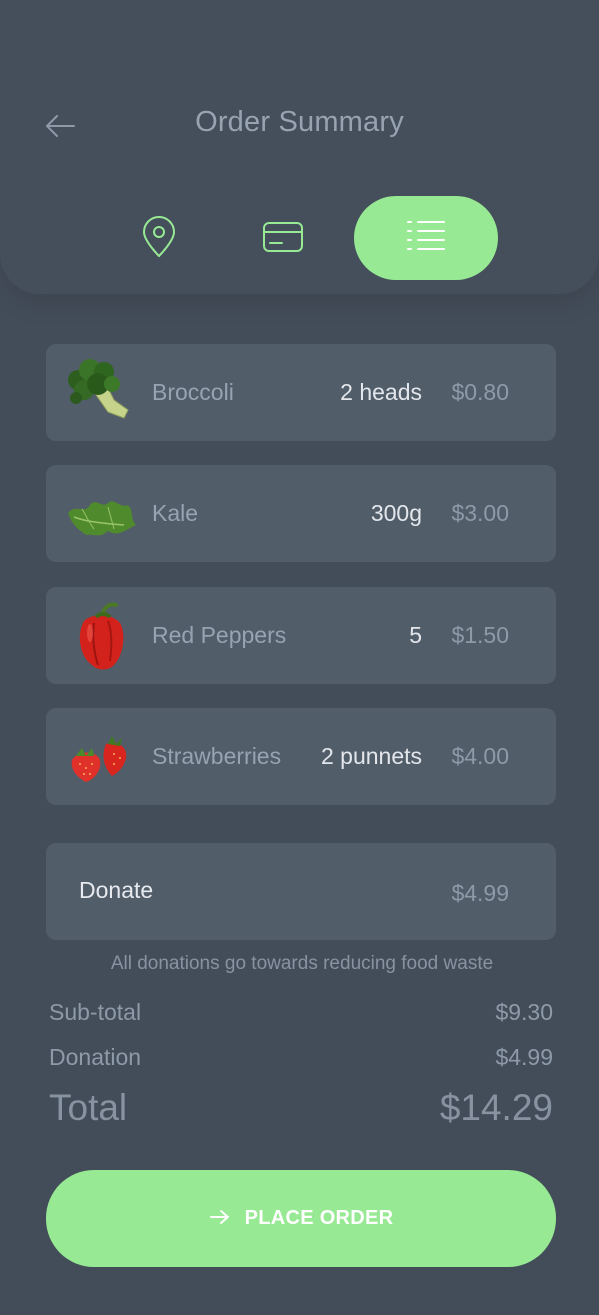  What do you see at coordinates (193, 392) in the screenshot?
I see `item-name: Broccoli` at bounding box center [193, 392].